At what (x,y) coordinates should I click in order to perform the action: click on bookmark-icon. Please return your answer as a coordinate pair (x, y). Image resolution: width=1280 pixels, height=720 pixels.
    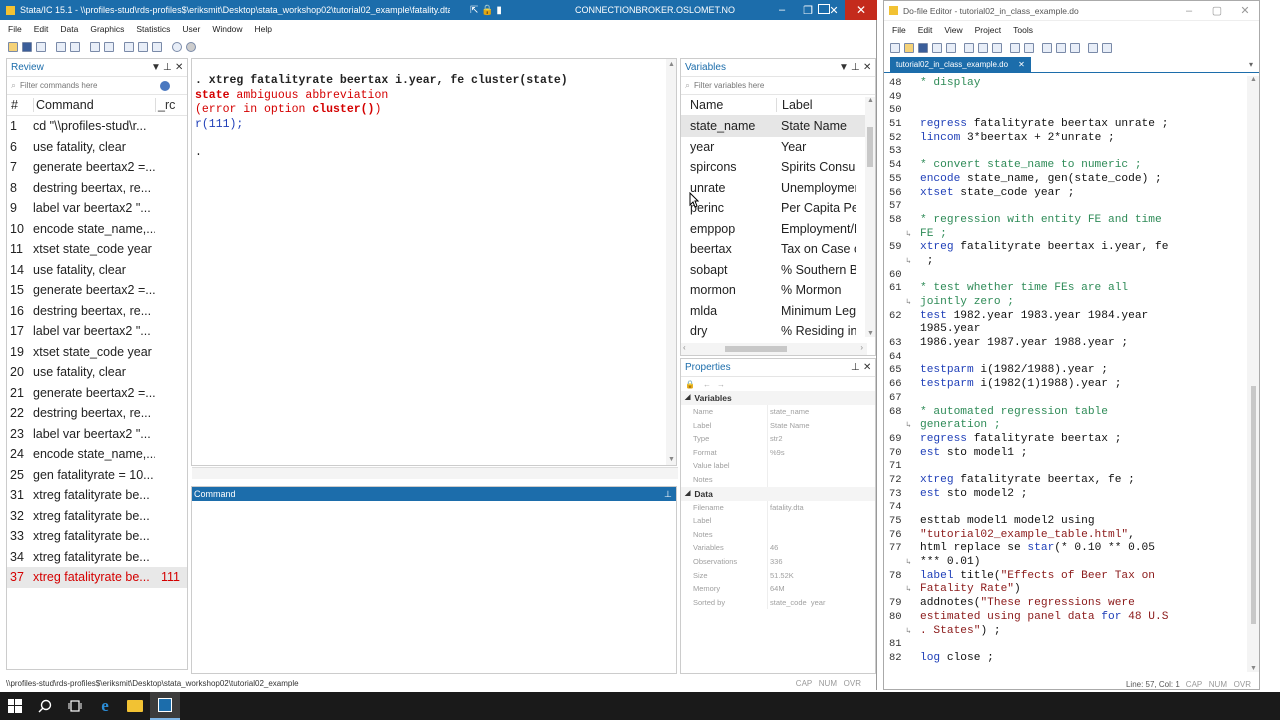
    Looking at the image, I should click on (1093, 48).